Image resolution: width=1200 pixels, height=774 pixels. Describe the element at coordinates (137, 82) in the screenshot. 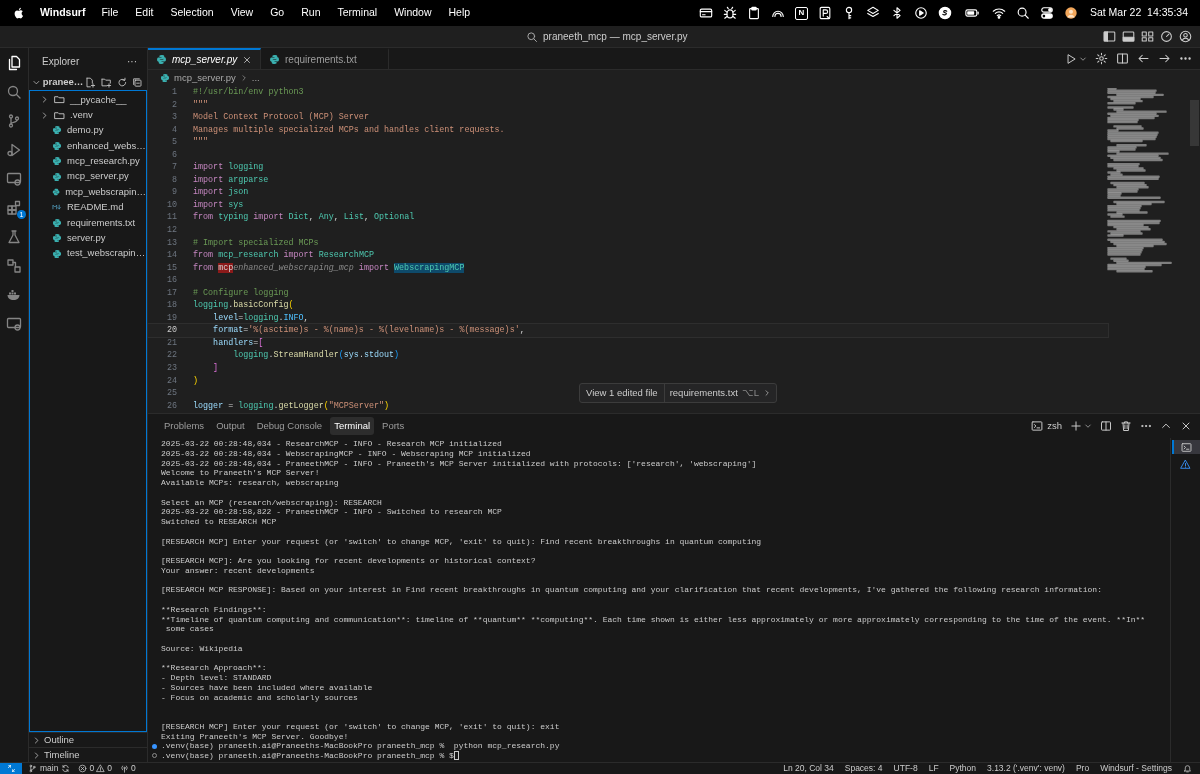

I see `collapse-icon` at that location.